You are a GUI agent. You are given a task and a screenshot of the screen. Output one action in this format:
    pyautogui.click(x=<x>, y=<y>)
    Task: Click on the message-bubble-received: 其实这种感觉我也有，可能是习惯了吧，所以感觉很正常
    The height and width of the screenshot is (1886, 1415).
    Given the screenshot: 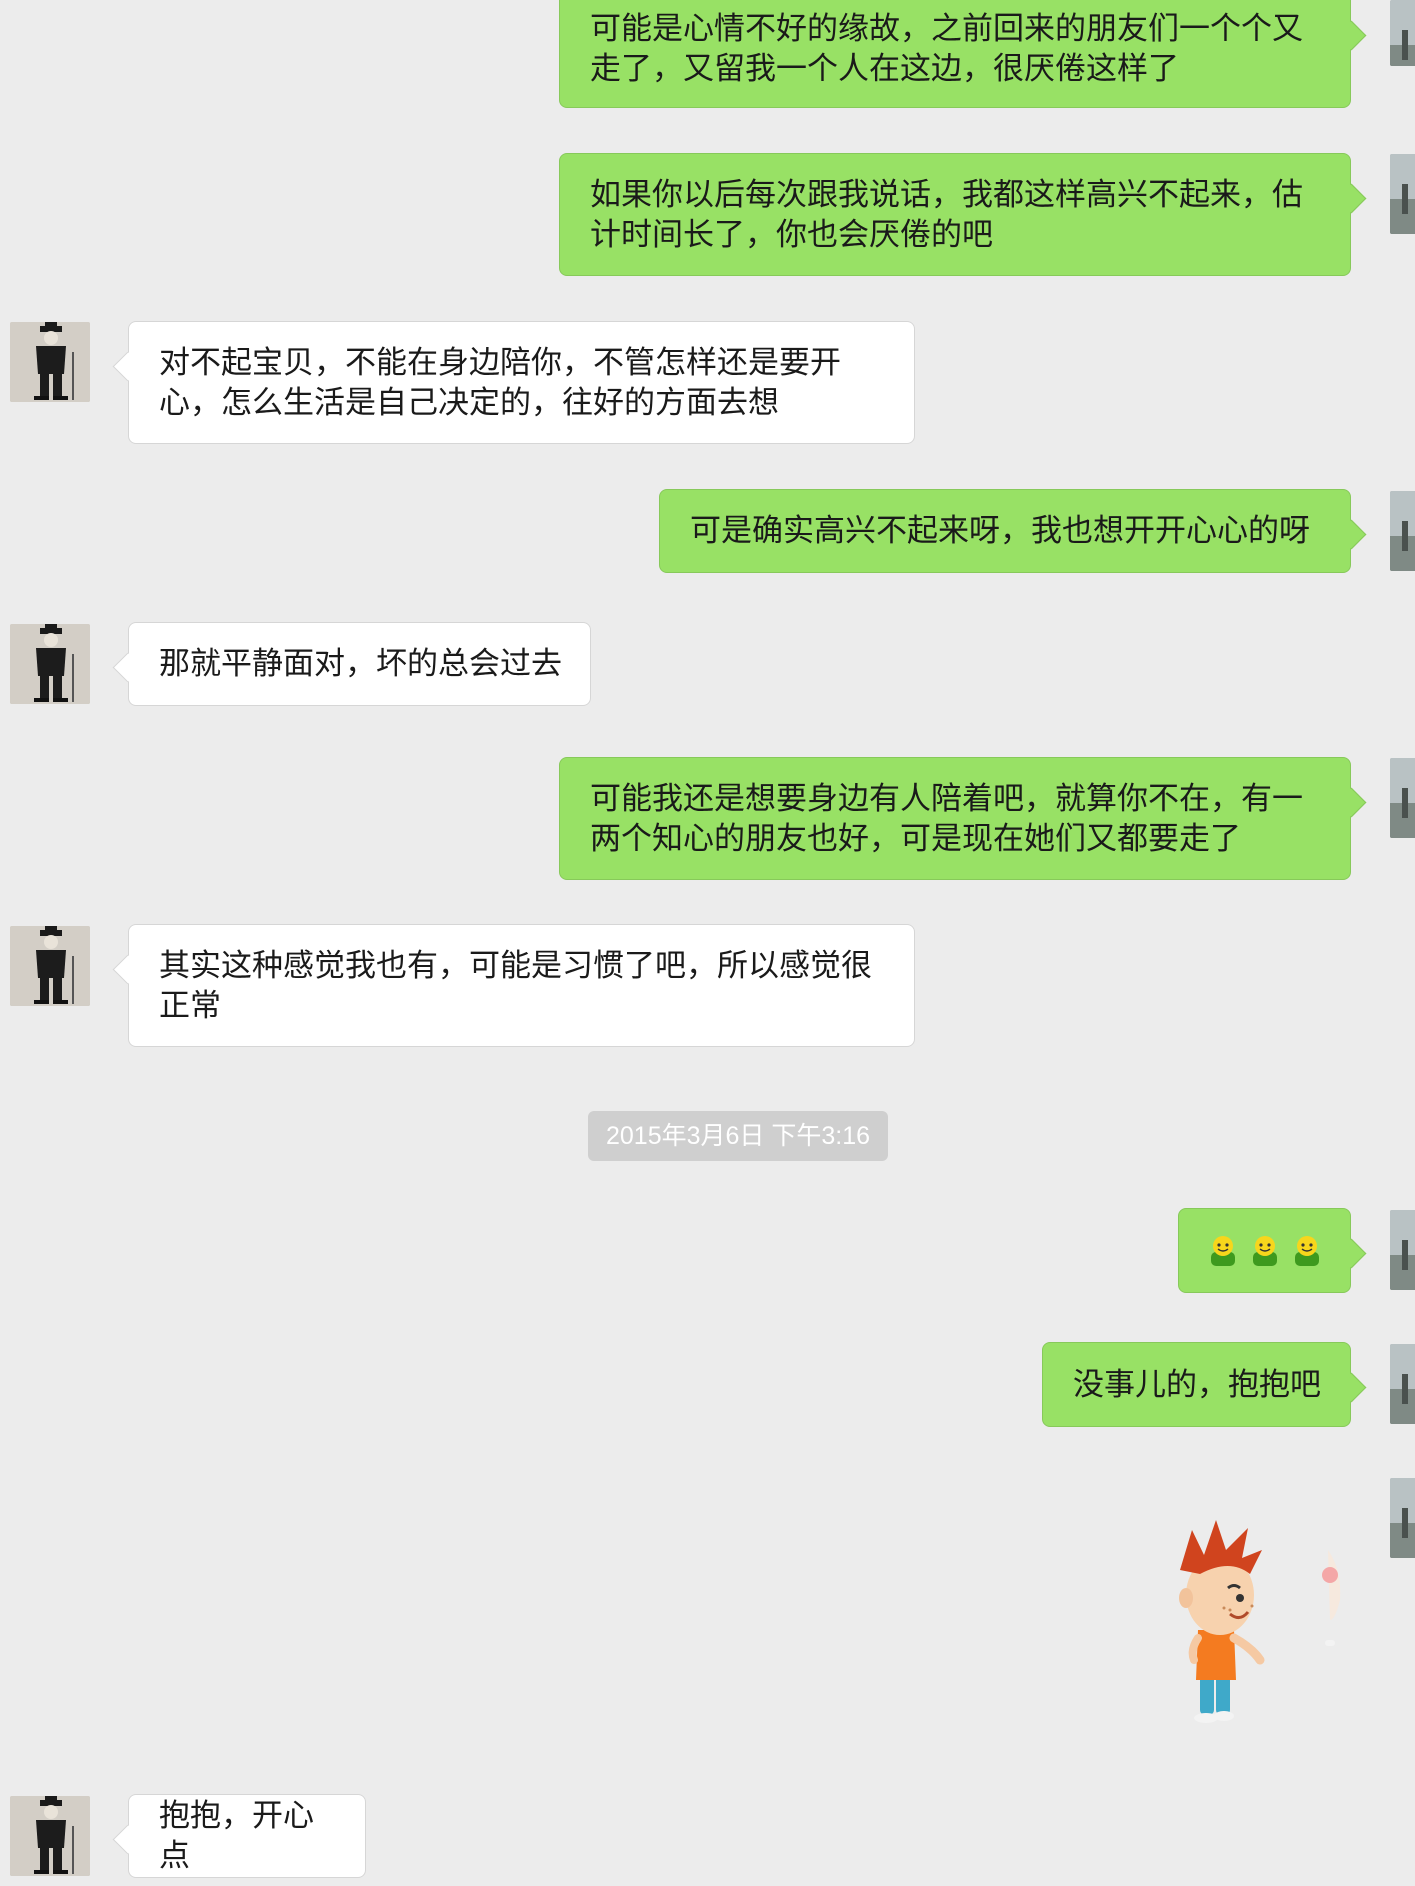 What is the action you would take?
    pyautogui.click(x=521, y=985)
    